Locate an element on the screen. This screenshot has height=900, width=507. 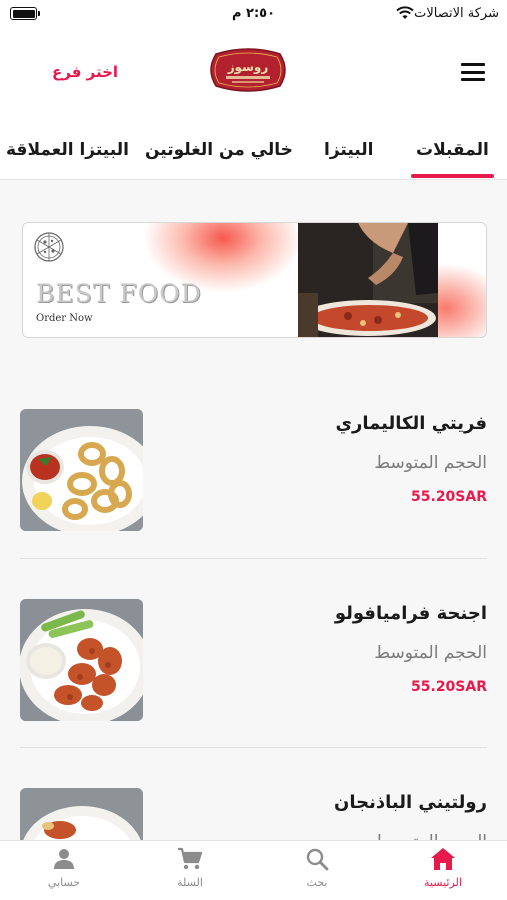
promo-banner: BEST FOOD Order Now is located at coordinates (254, 280).